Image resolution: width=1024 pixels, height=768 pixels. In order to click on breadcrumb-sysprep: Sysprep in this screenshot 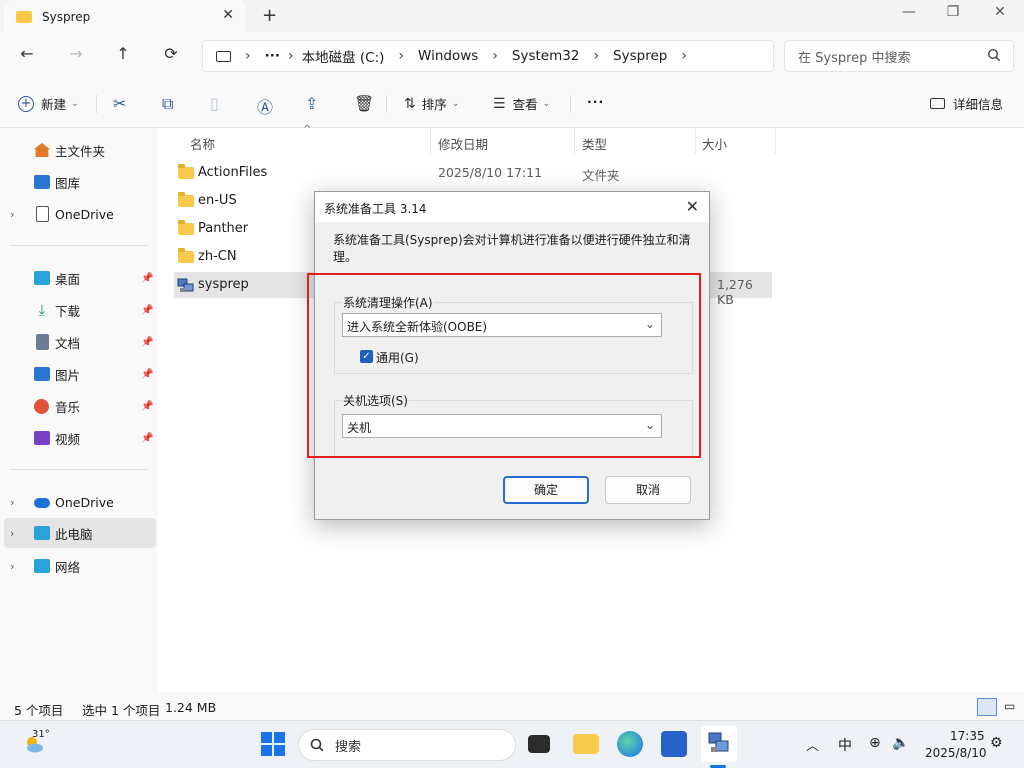, I will do `click(640, 56)`.